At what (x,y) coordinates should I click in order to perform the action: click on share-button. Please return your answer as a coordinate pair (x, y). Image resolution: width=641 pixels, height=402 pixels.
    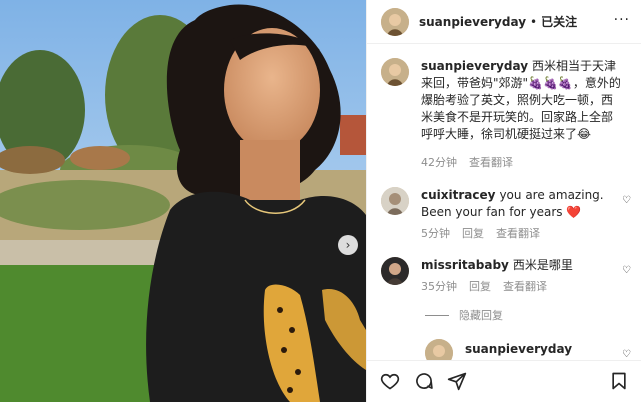
    Looking at the image, I should click on (457, 381).